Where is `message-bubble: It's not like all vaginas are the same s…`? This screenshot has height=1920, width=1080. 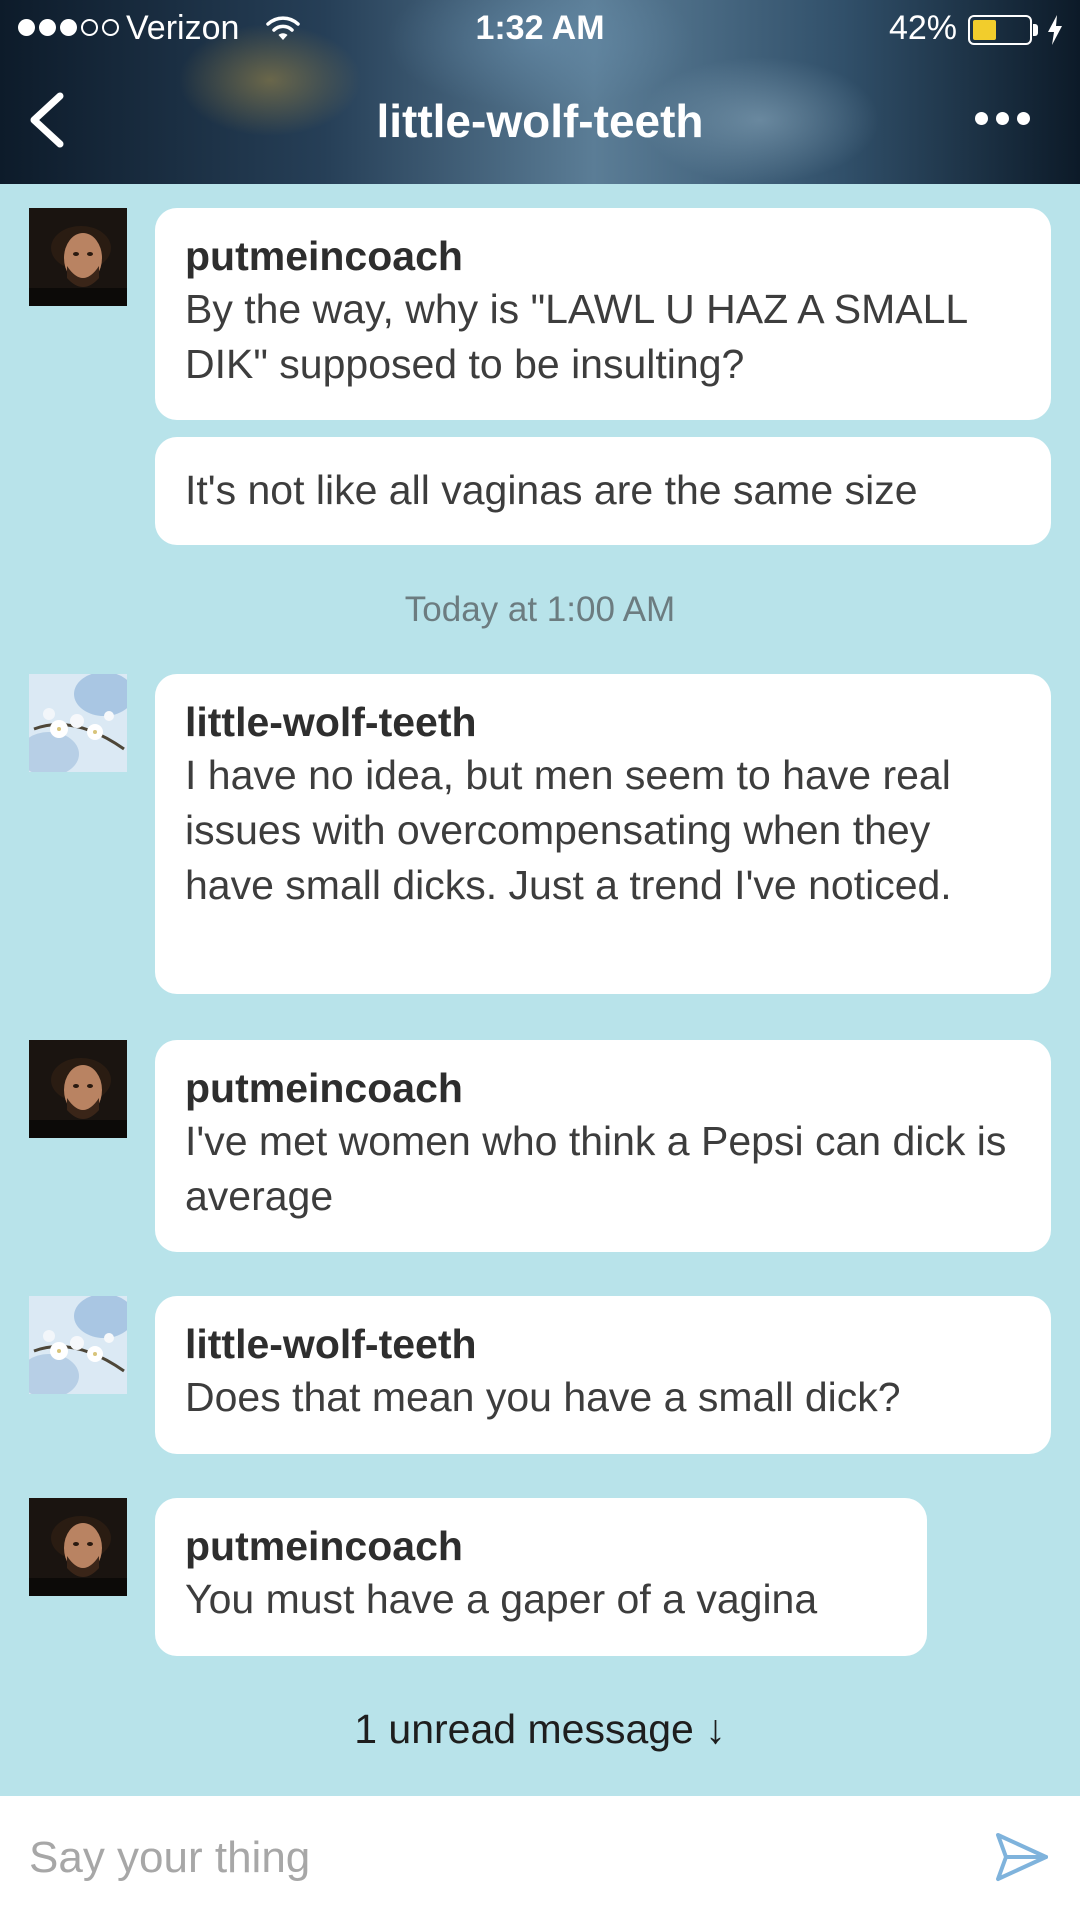
message-bubble: It's not like all vaginas are the same s… is located at coordinates (603, 491).